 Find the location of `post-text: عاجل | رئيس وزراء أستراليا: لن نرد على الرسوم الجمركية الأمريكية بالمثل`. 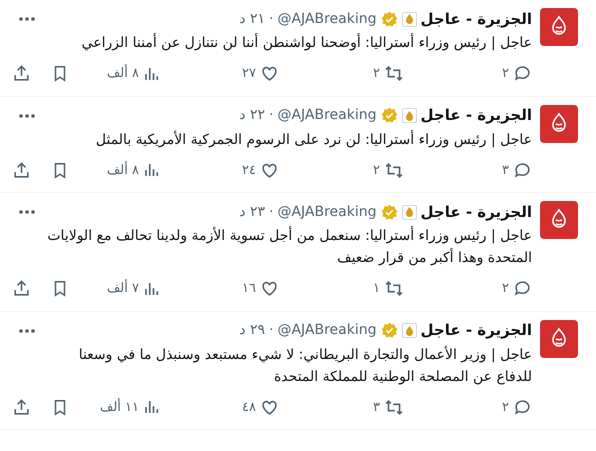

post-text: عاجل | رئيس وزراء أستراليا: لن نرد على الرسوم الجمركية الأمريكية بالمثل is located at coordinates (313, 139).